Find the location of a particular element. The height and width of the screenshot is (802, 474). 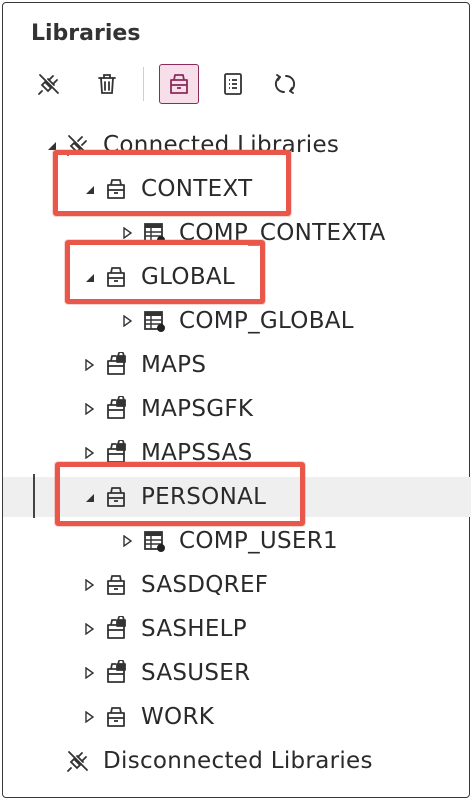

focus-indicator is located at coordinates (34, 496).